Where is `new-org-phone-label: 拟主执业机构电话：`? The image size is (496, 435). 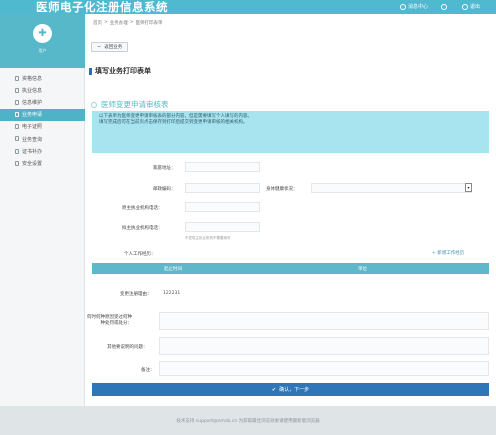 new-org-phone-label: 拟主执业机构电话： is located at coordinates (142, 228).